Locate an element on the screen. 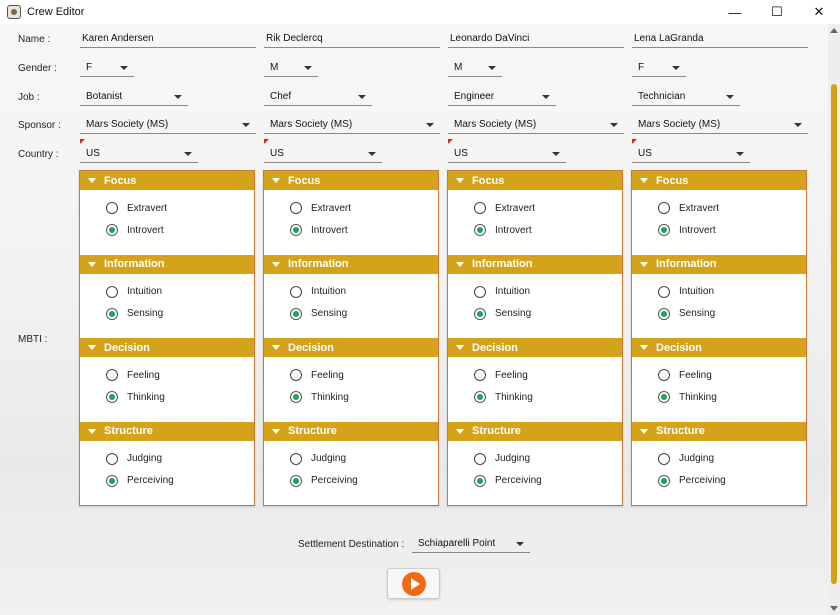  crew-1-decision-option-thinking: Thinking is located at coordinates (319, 397).